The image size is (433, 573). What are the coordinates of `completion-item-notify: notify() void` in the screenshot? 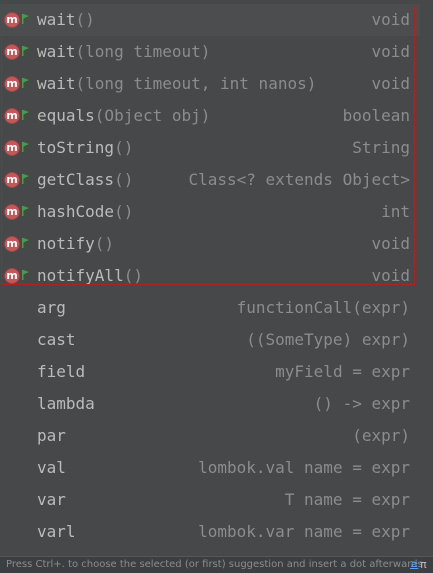 It's located at (210, 244).